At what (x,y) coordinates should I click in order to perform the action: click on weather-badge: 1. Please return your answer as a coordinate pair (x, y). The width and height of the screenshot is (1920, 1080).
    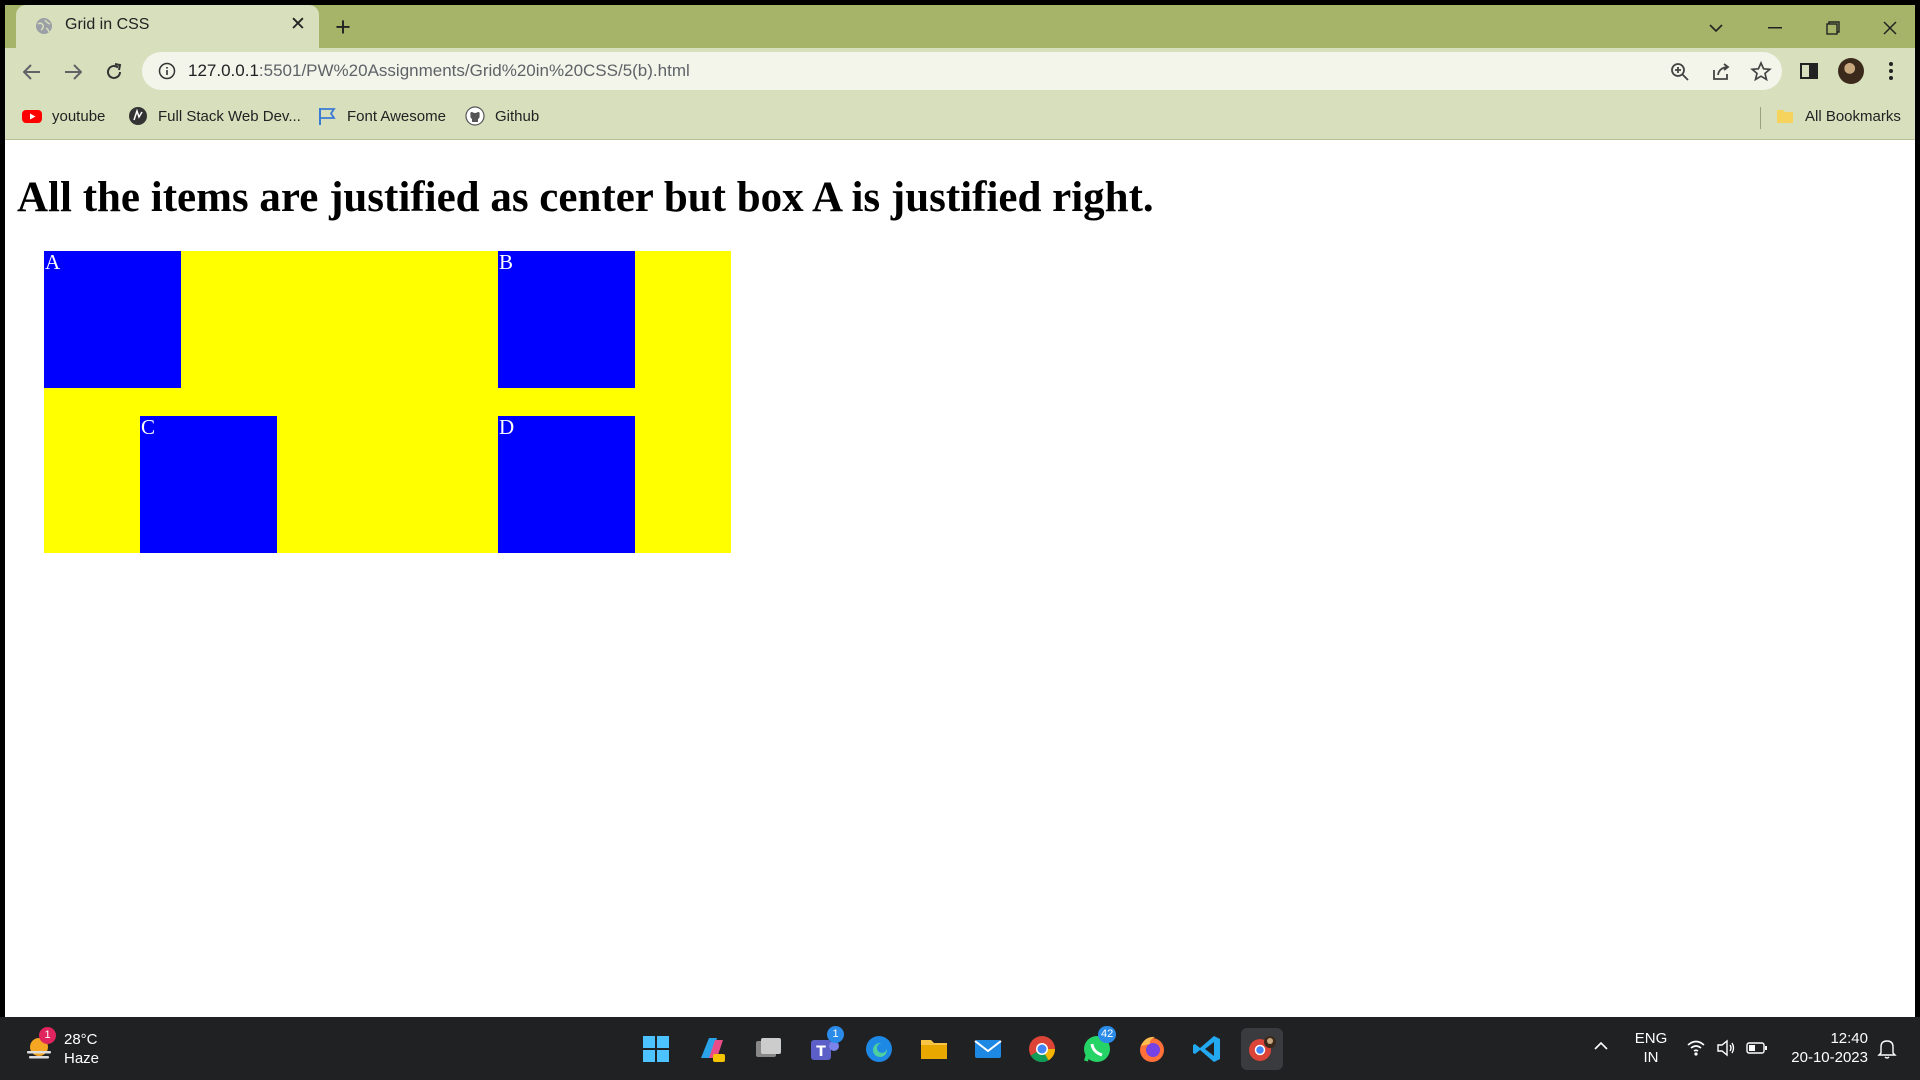
    Looking at the image, I should click on (47, 1035).